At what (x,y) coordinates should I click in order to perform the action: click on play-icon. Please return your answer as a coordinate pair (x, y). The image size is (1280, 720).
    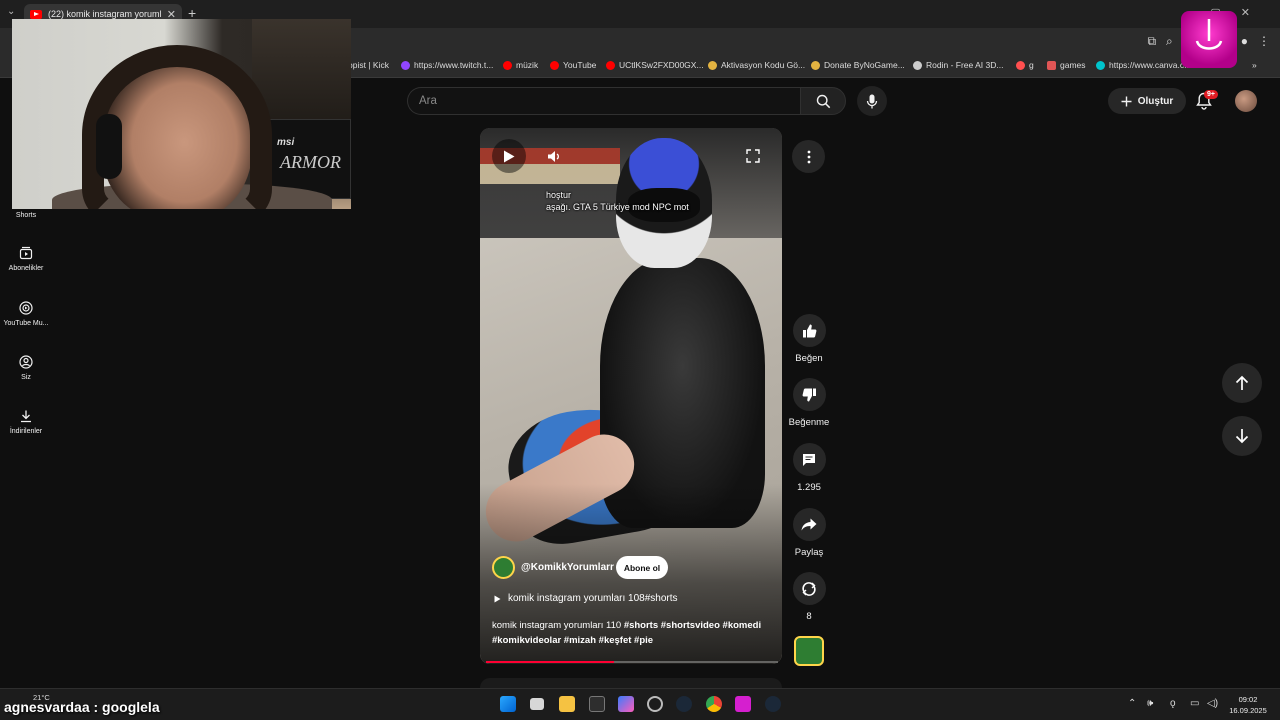
    Looking at the image, I should click on (509, 156).